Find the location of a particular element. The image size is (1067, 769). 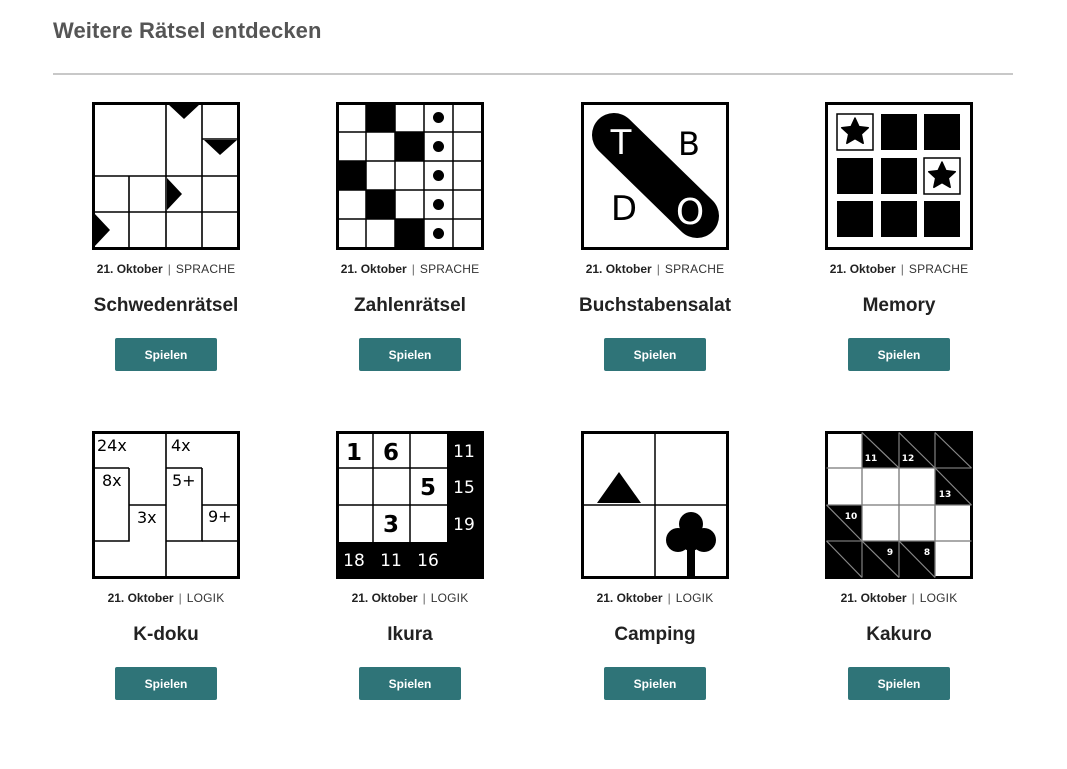

puzzle-card-camping: 21. Oktober | LOGIK Camping Spielen is located at coordinates (655, 576).